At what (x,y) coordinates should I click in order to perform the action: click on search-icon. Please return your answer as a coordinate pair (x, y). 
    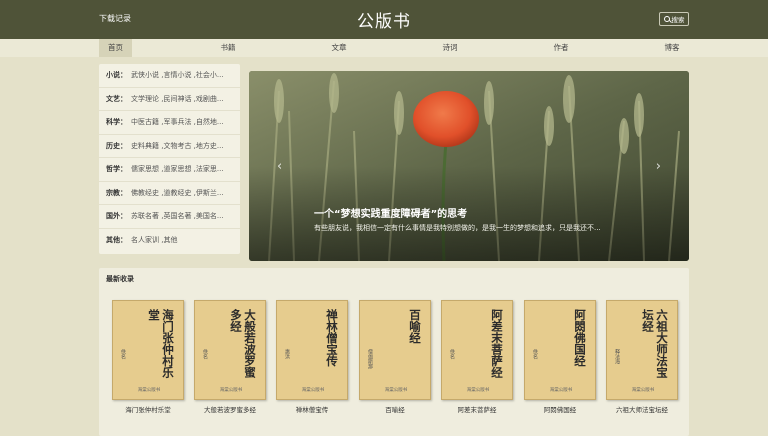
    Looking at the image, I should click on (666, 19).